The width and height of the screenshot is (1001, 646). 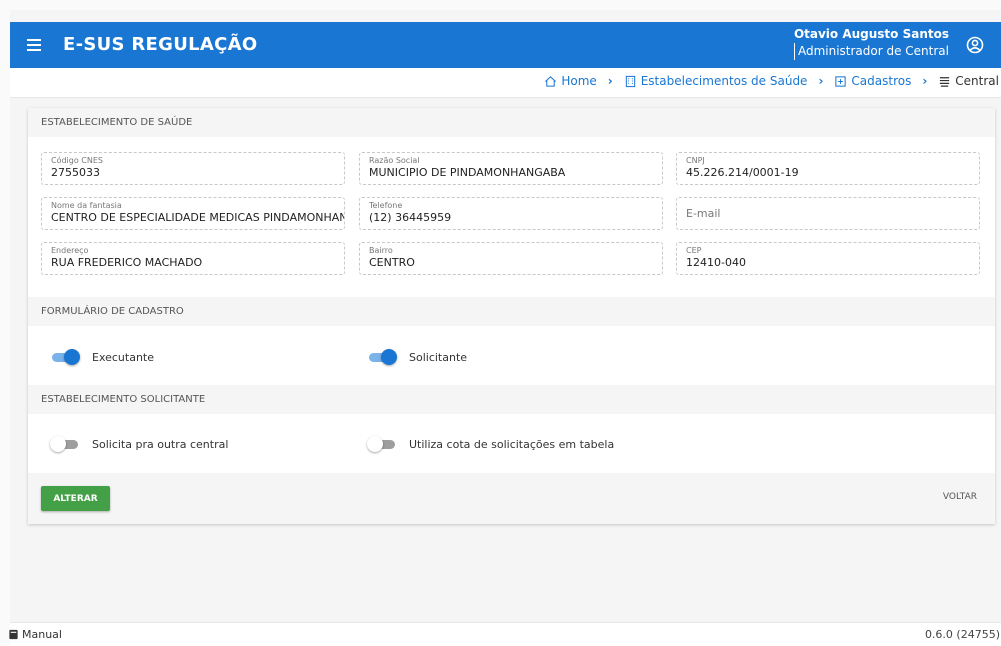 I want to click on alterar-button: ALTERAR, so click(x=75, y=498).